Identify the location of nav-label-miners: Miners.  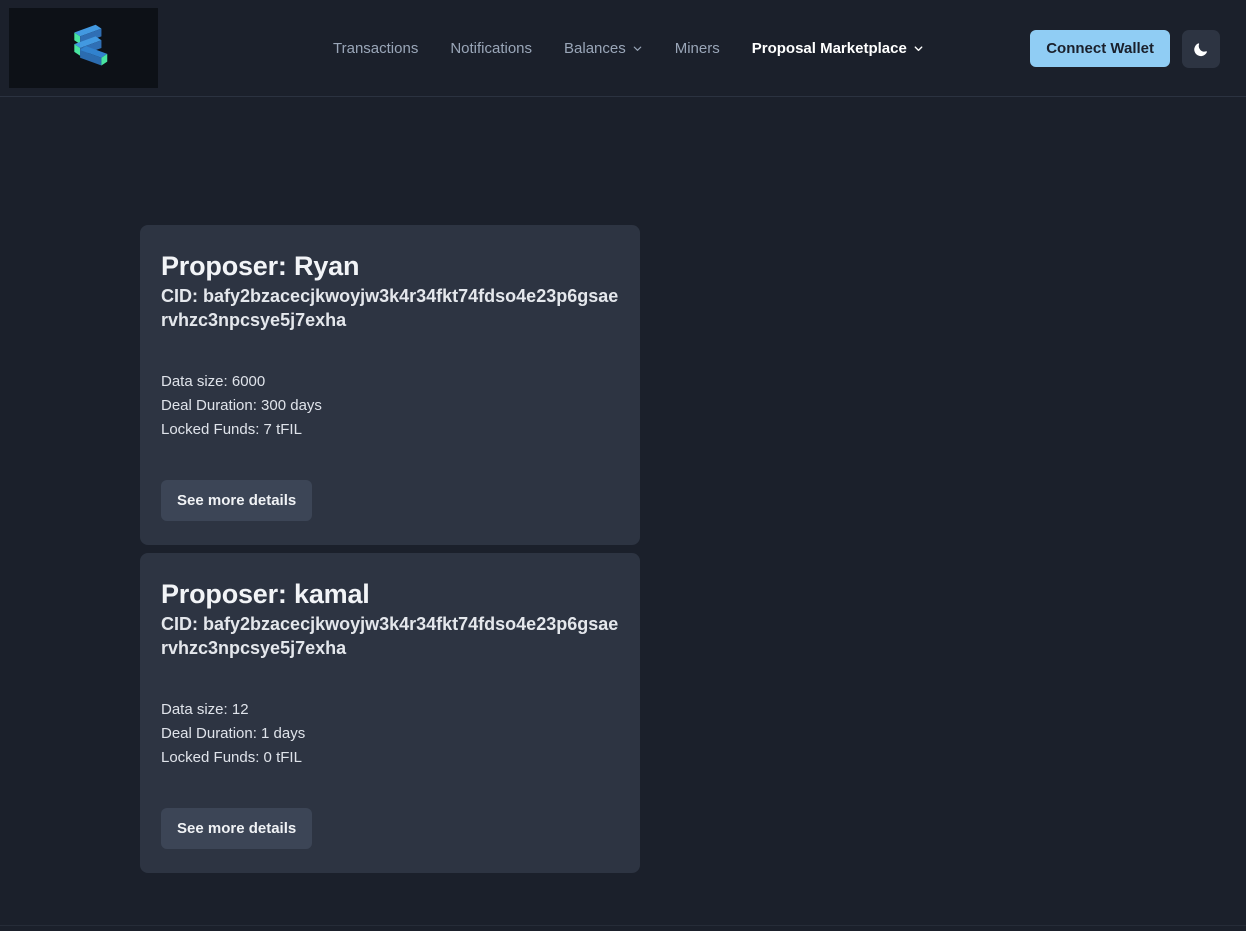
(697, 48).